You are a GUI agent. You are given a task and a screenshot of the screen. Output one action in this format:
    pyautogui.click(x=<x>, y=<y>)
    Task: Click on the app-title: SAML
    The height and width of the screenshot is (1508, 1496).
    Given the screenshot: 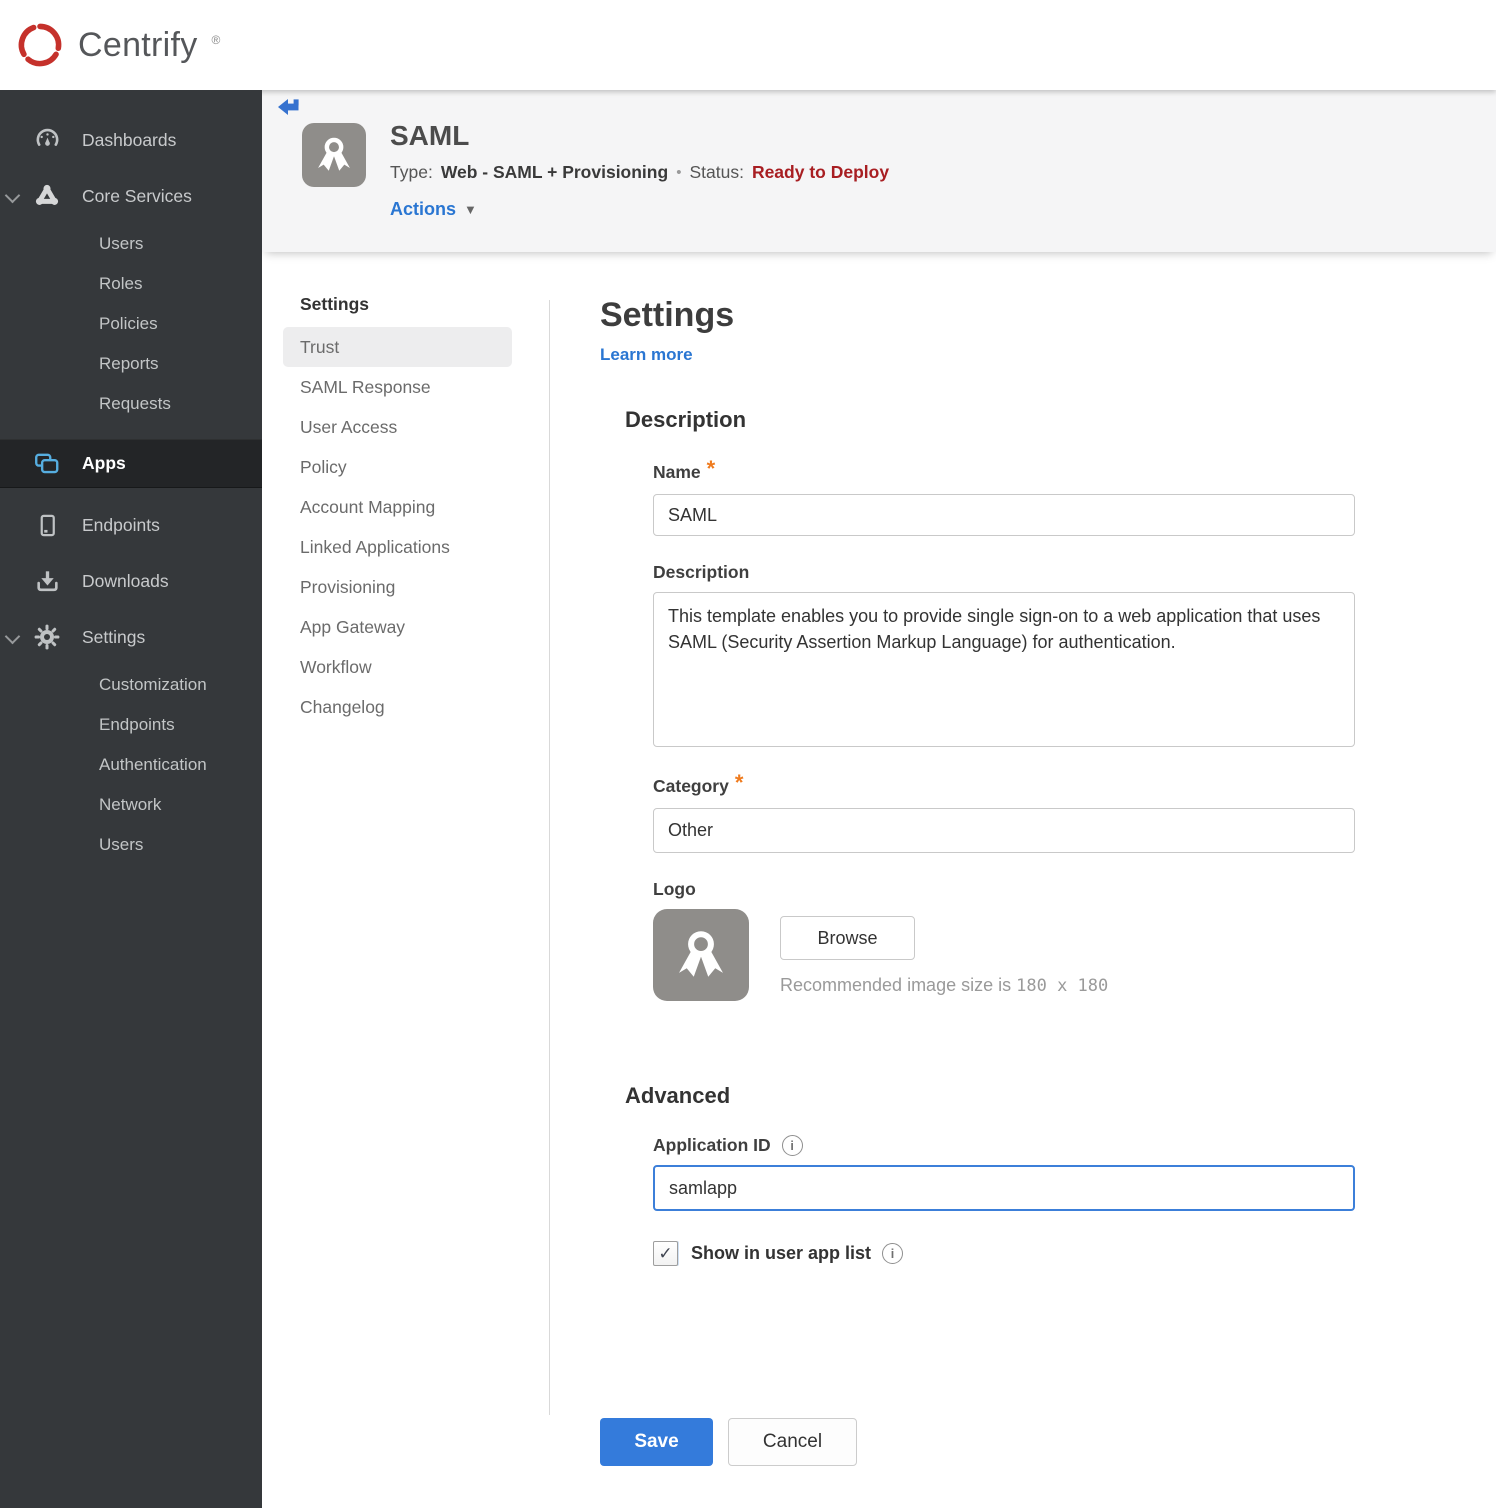 What is the action you would take?
    pyautogui.click(x=430, y=135)
    